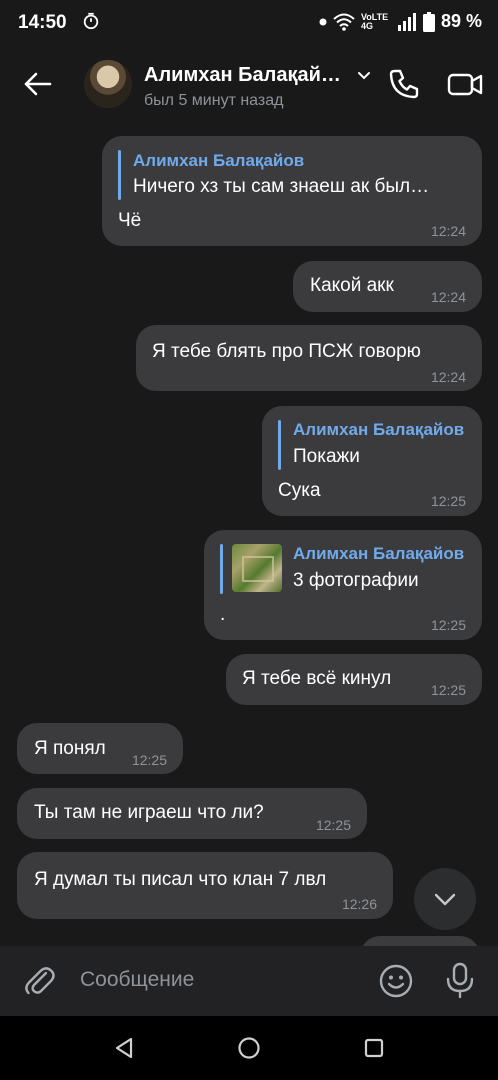  I want to click on message-text: Сука, so click(299, 490).